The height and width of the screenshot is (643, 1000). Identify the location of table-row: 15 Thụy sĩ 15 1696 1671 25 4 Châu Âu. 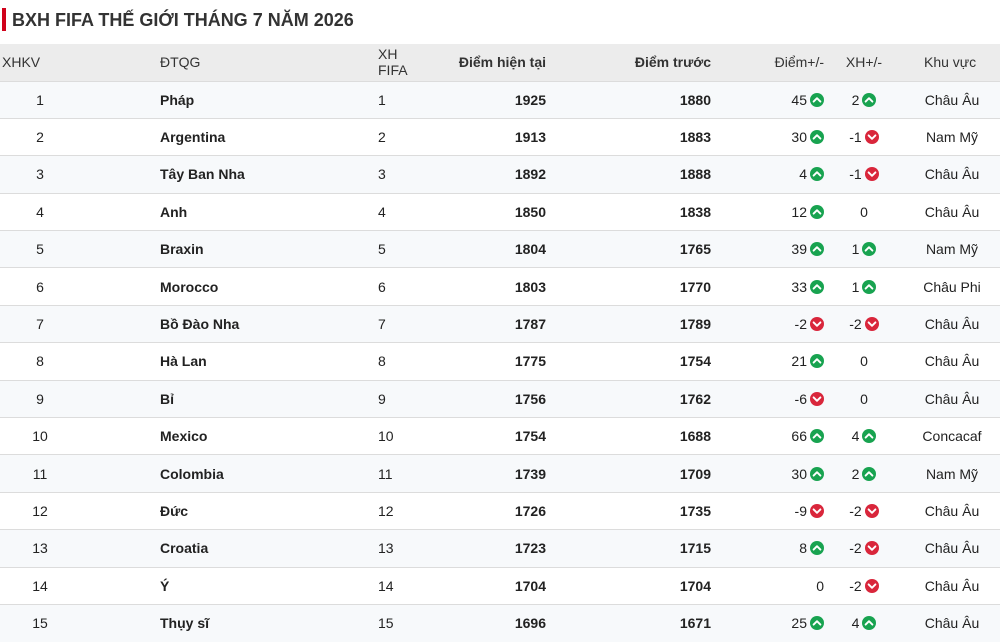
(500, 623).